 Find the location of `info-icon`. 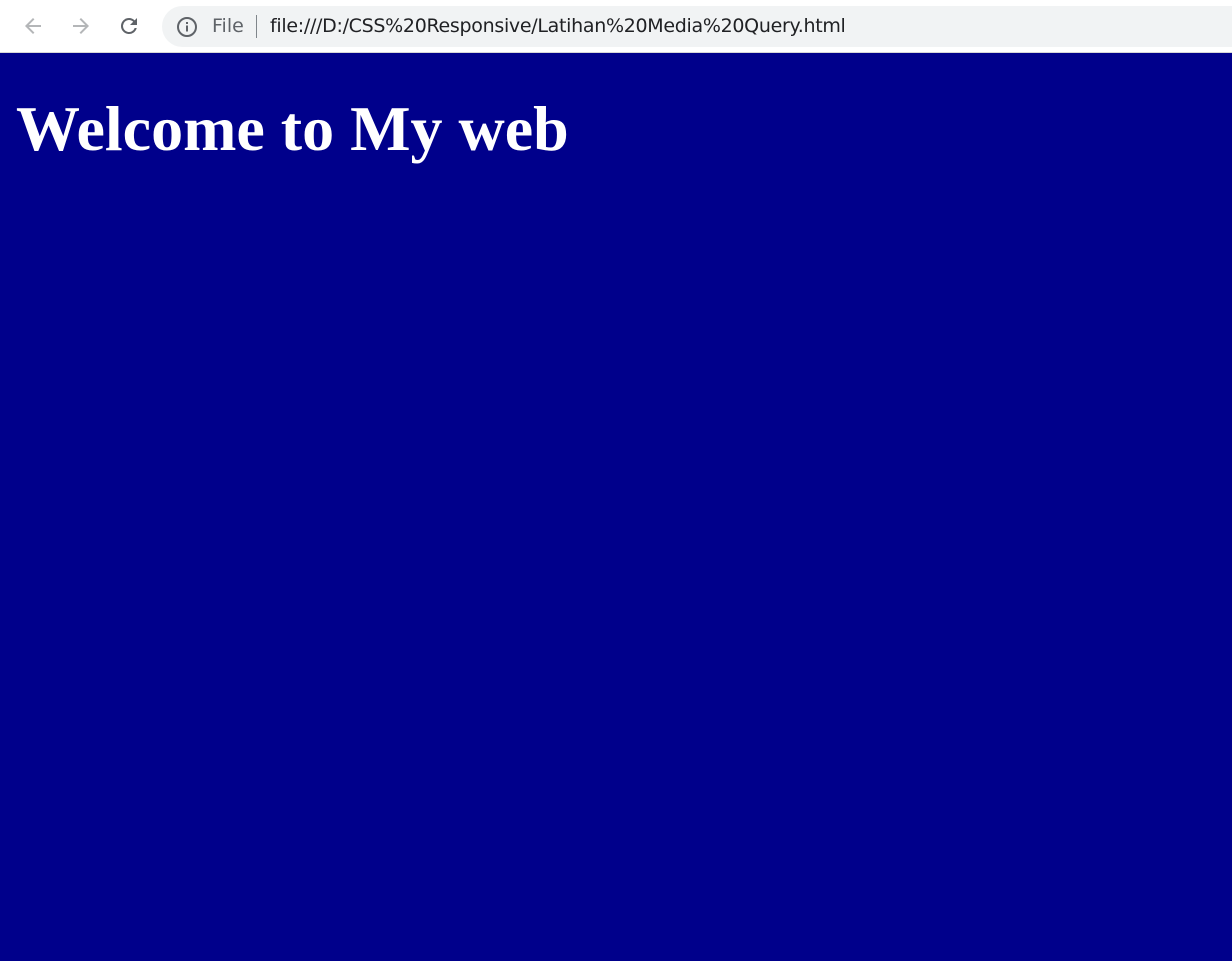

info-icon is located at coordinates (187, 26).